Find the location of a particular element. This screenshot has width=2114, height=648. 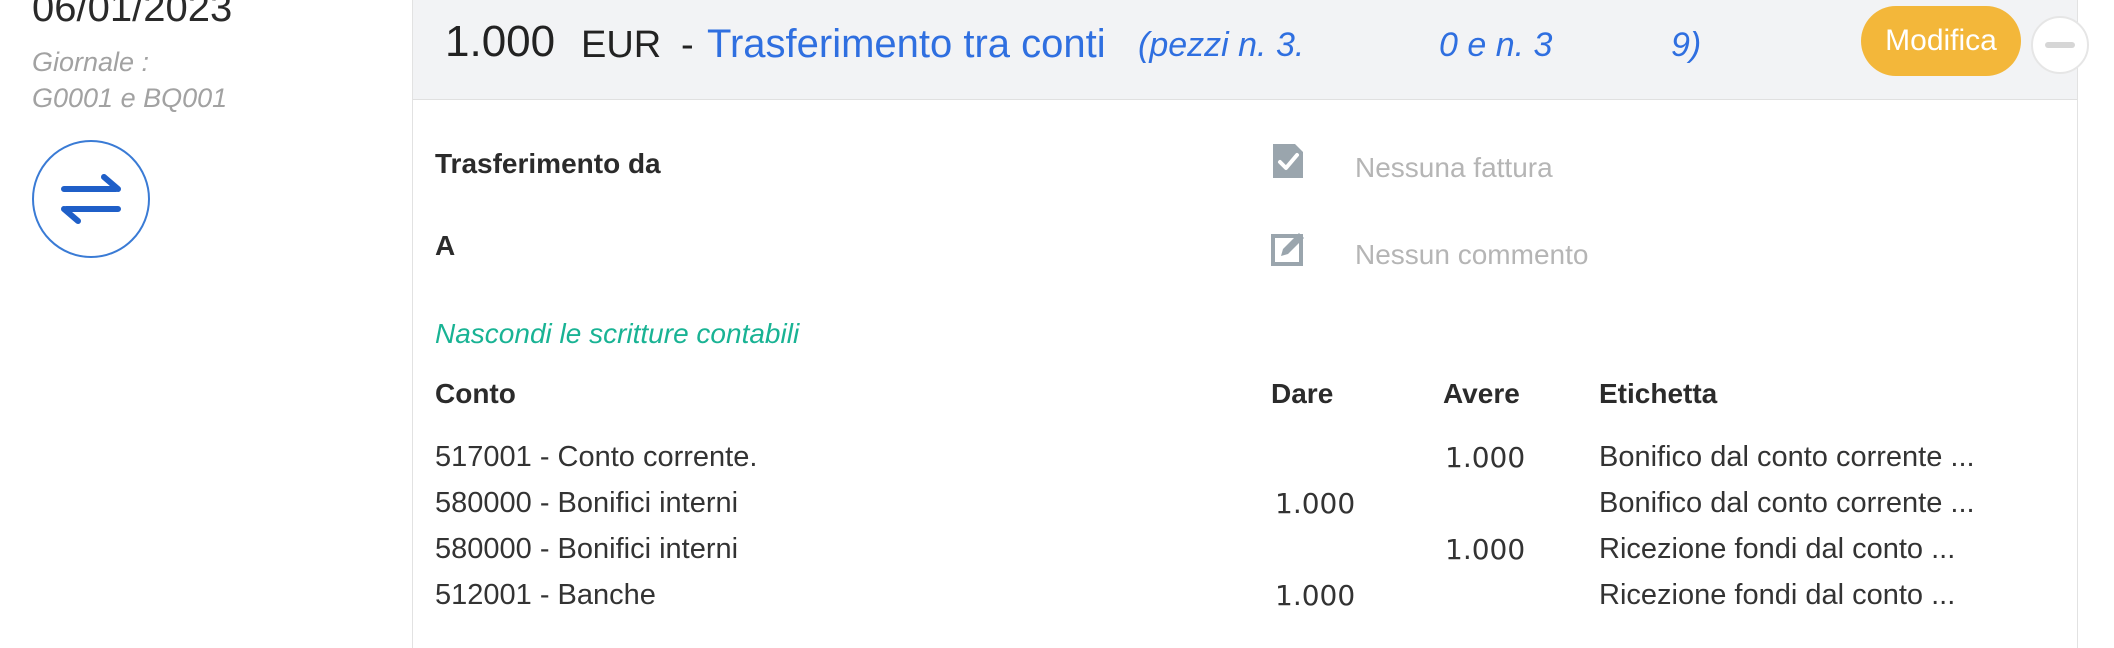

journal-label: Giornale : is located at coordinates (91, 62).